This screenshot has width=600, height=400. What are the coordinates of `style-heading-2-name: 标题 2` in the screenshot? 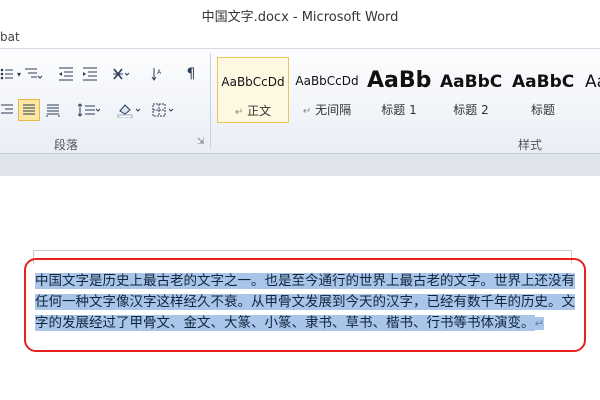 It's located at (471, 110).